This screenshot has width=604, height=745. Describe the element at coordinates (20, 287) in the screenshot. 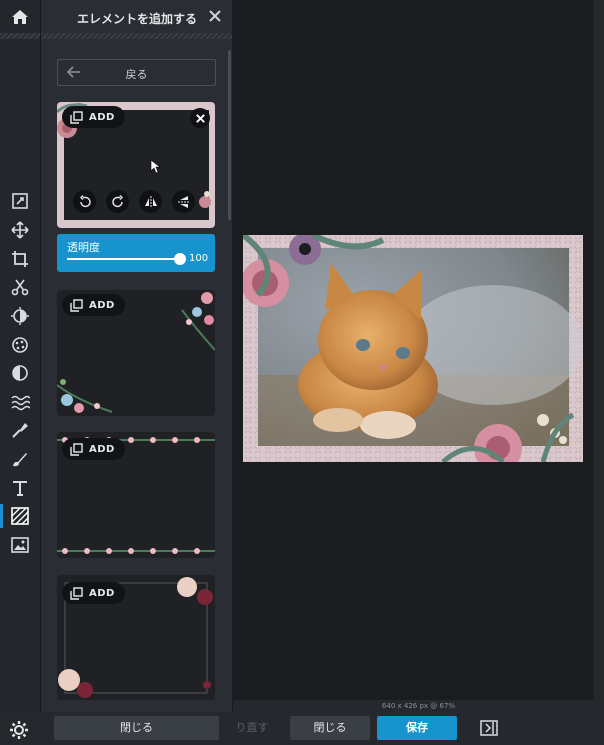

I see `cut-icon` at that location.